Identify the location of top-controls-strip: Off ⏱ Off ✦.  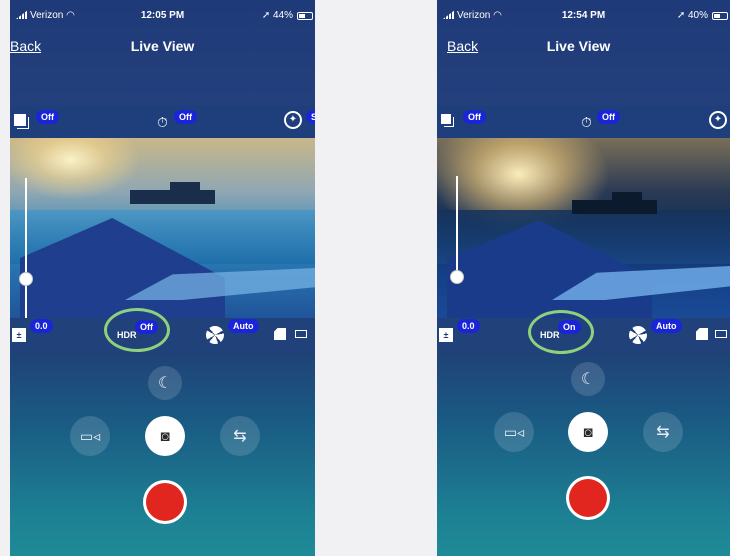
(583, 122).